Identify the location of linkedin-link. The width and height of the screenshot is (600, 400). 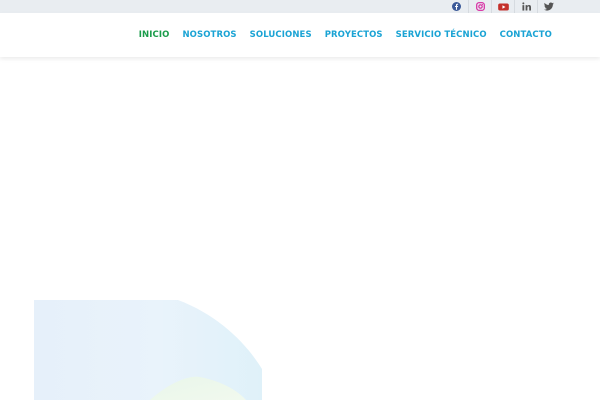
(525, 6).